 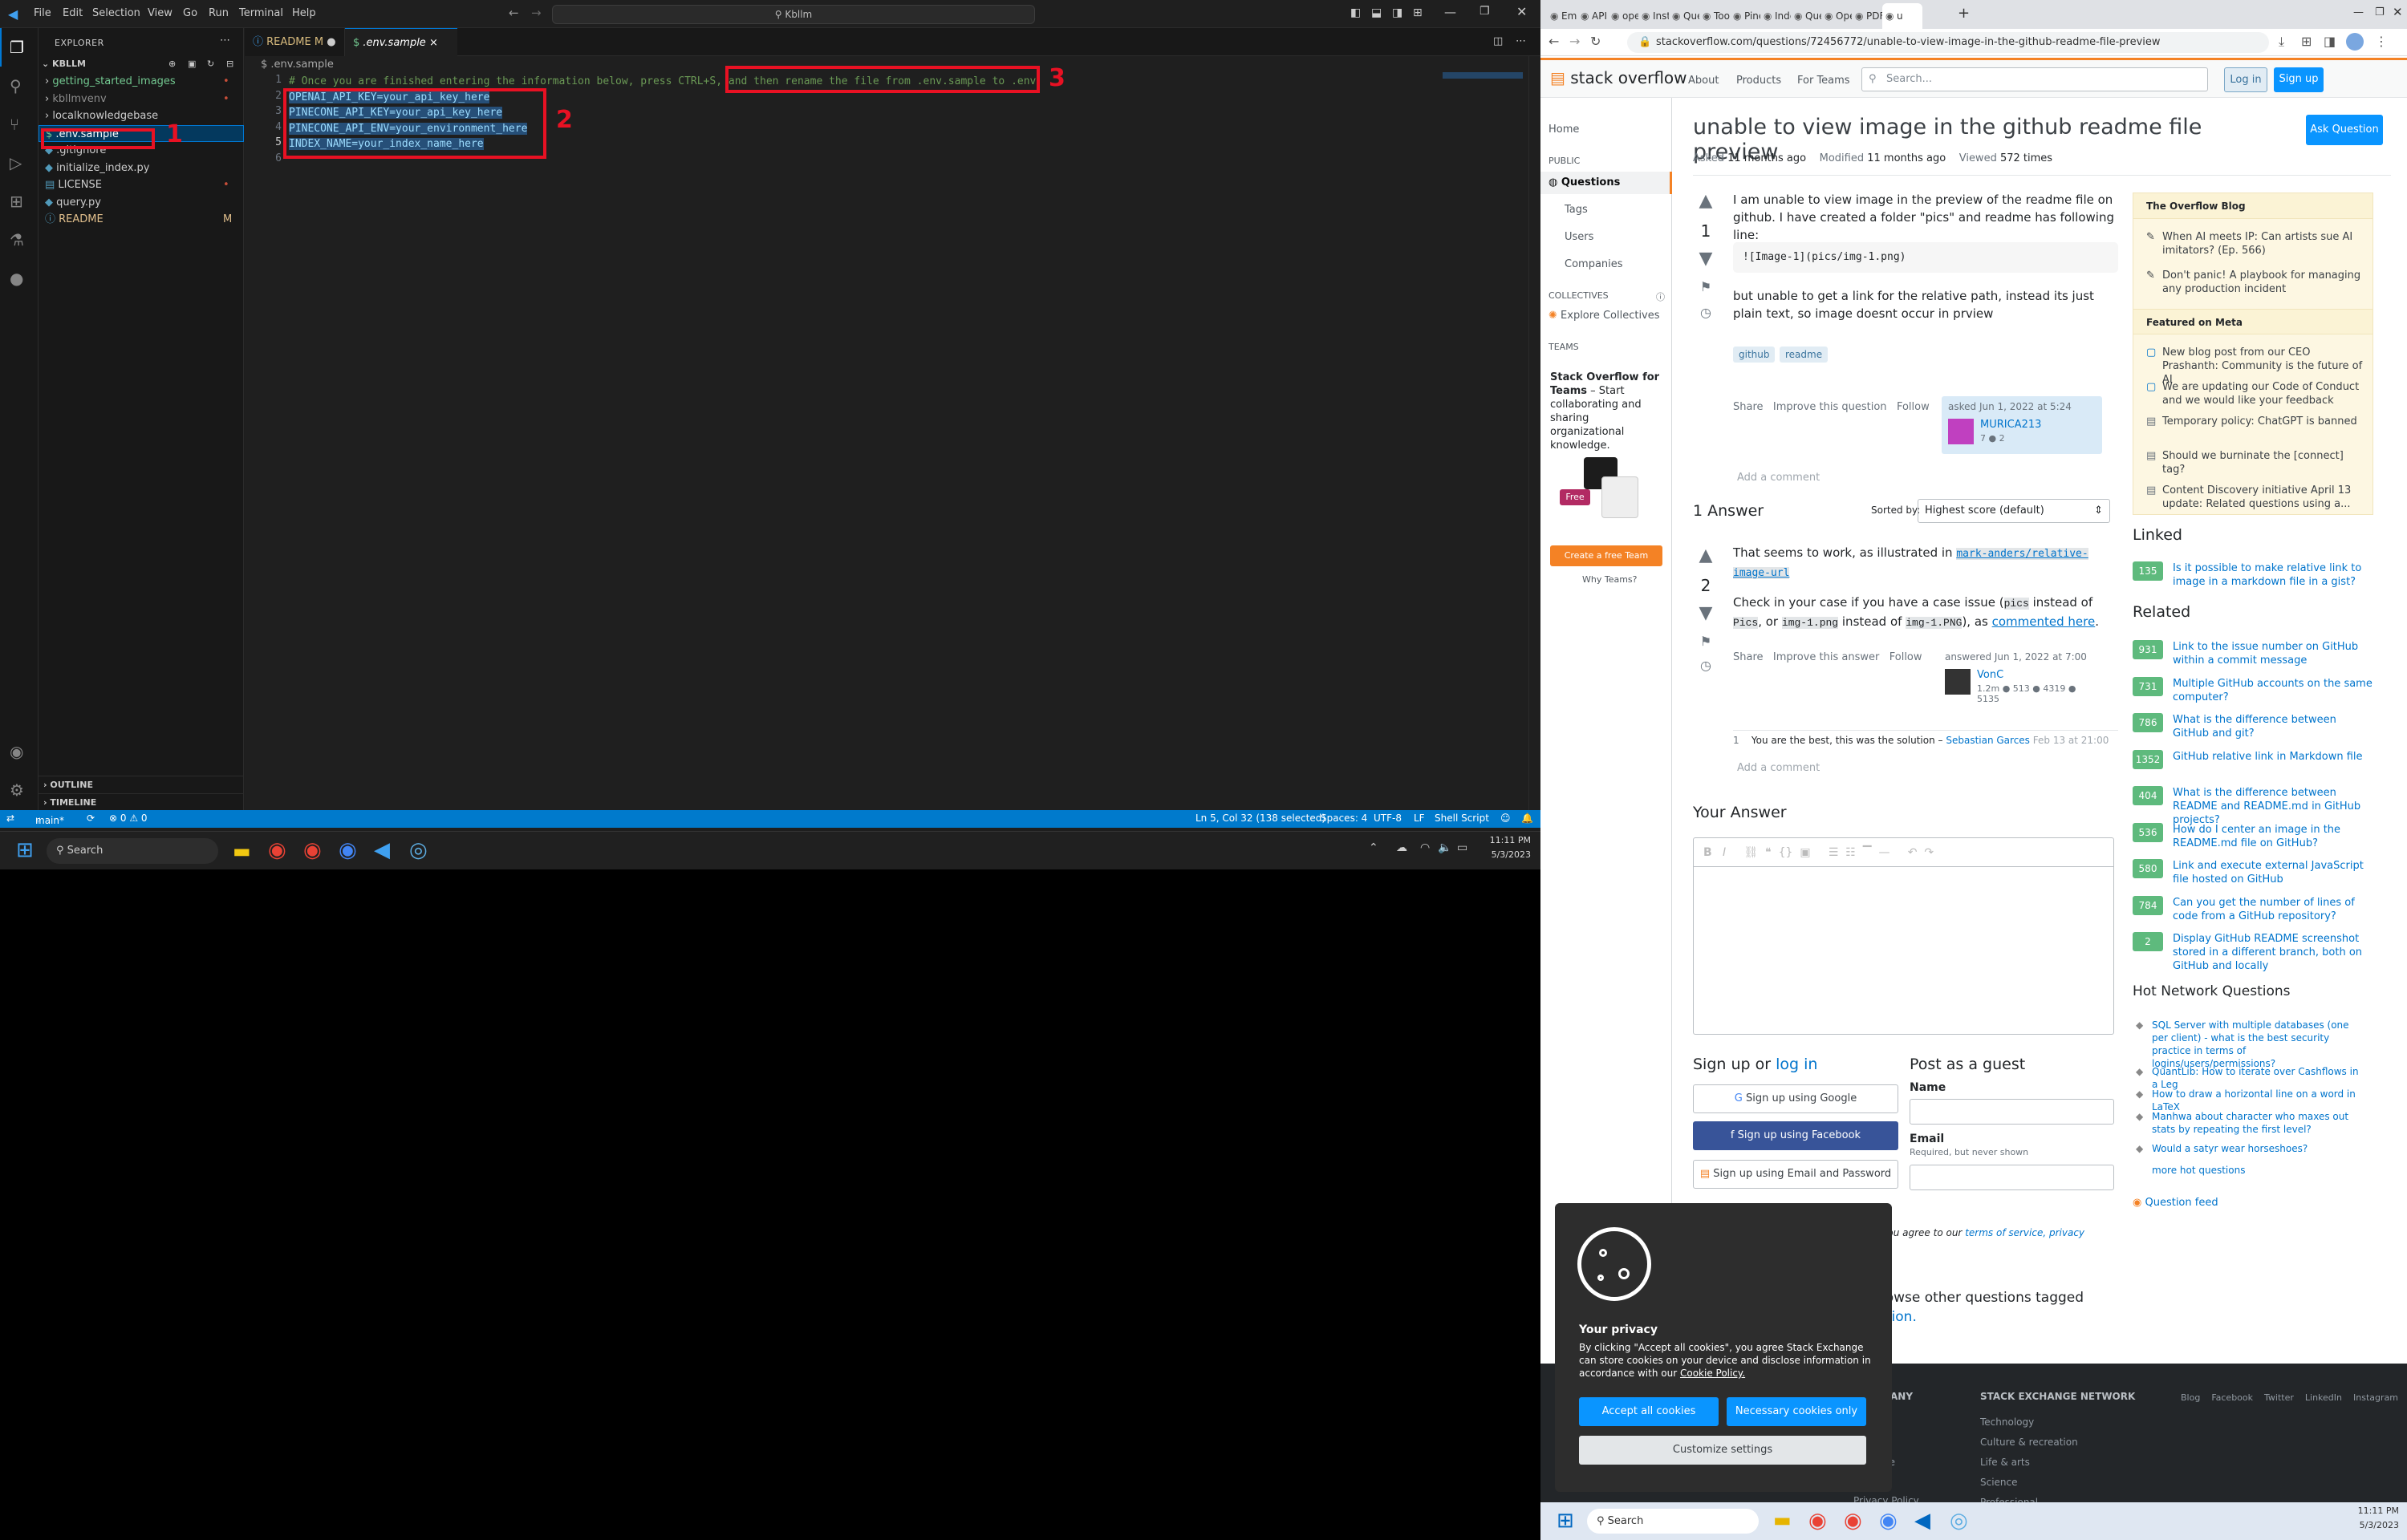 I want to click on image-icon: ▣, so click(x=1805, y=853).